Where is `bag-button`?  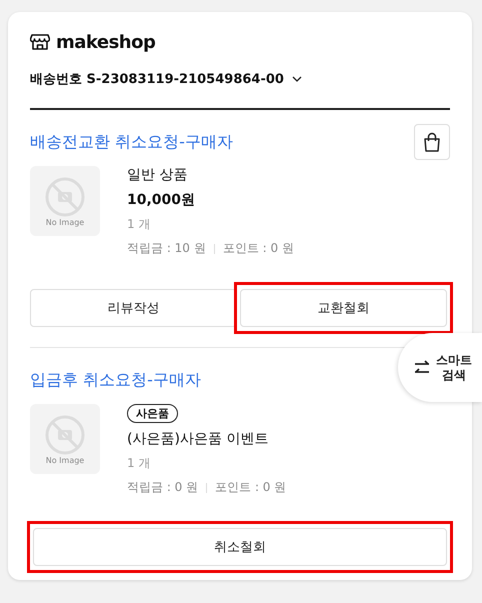 bag-button is located at coordinates (432, 142).